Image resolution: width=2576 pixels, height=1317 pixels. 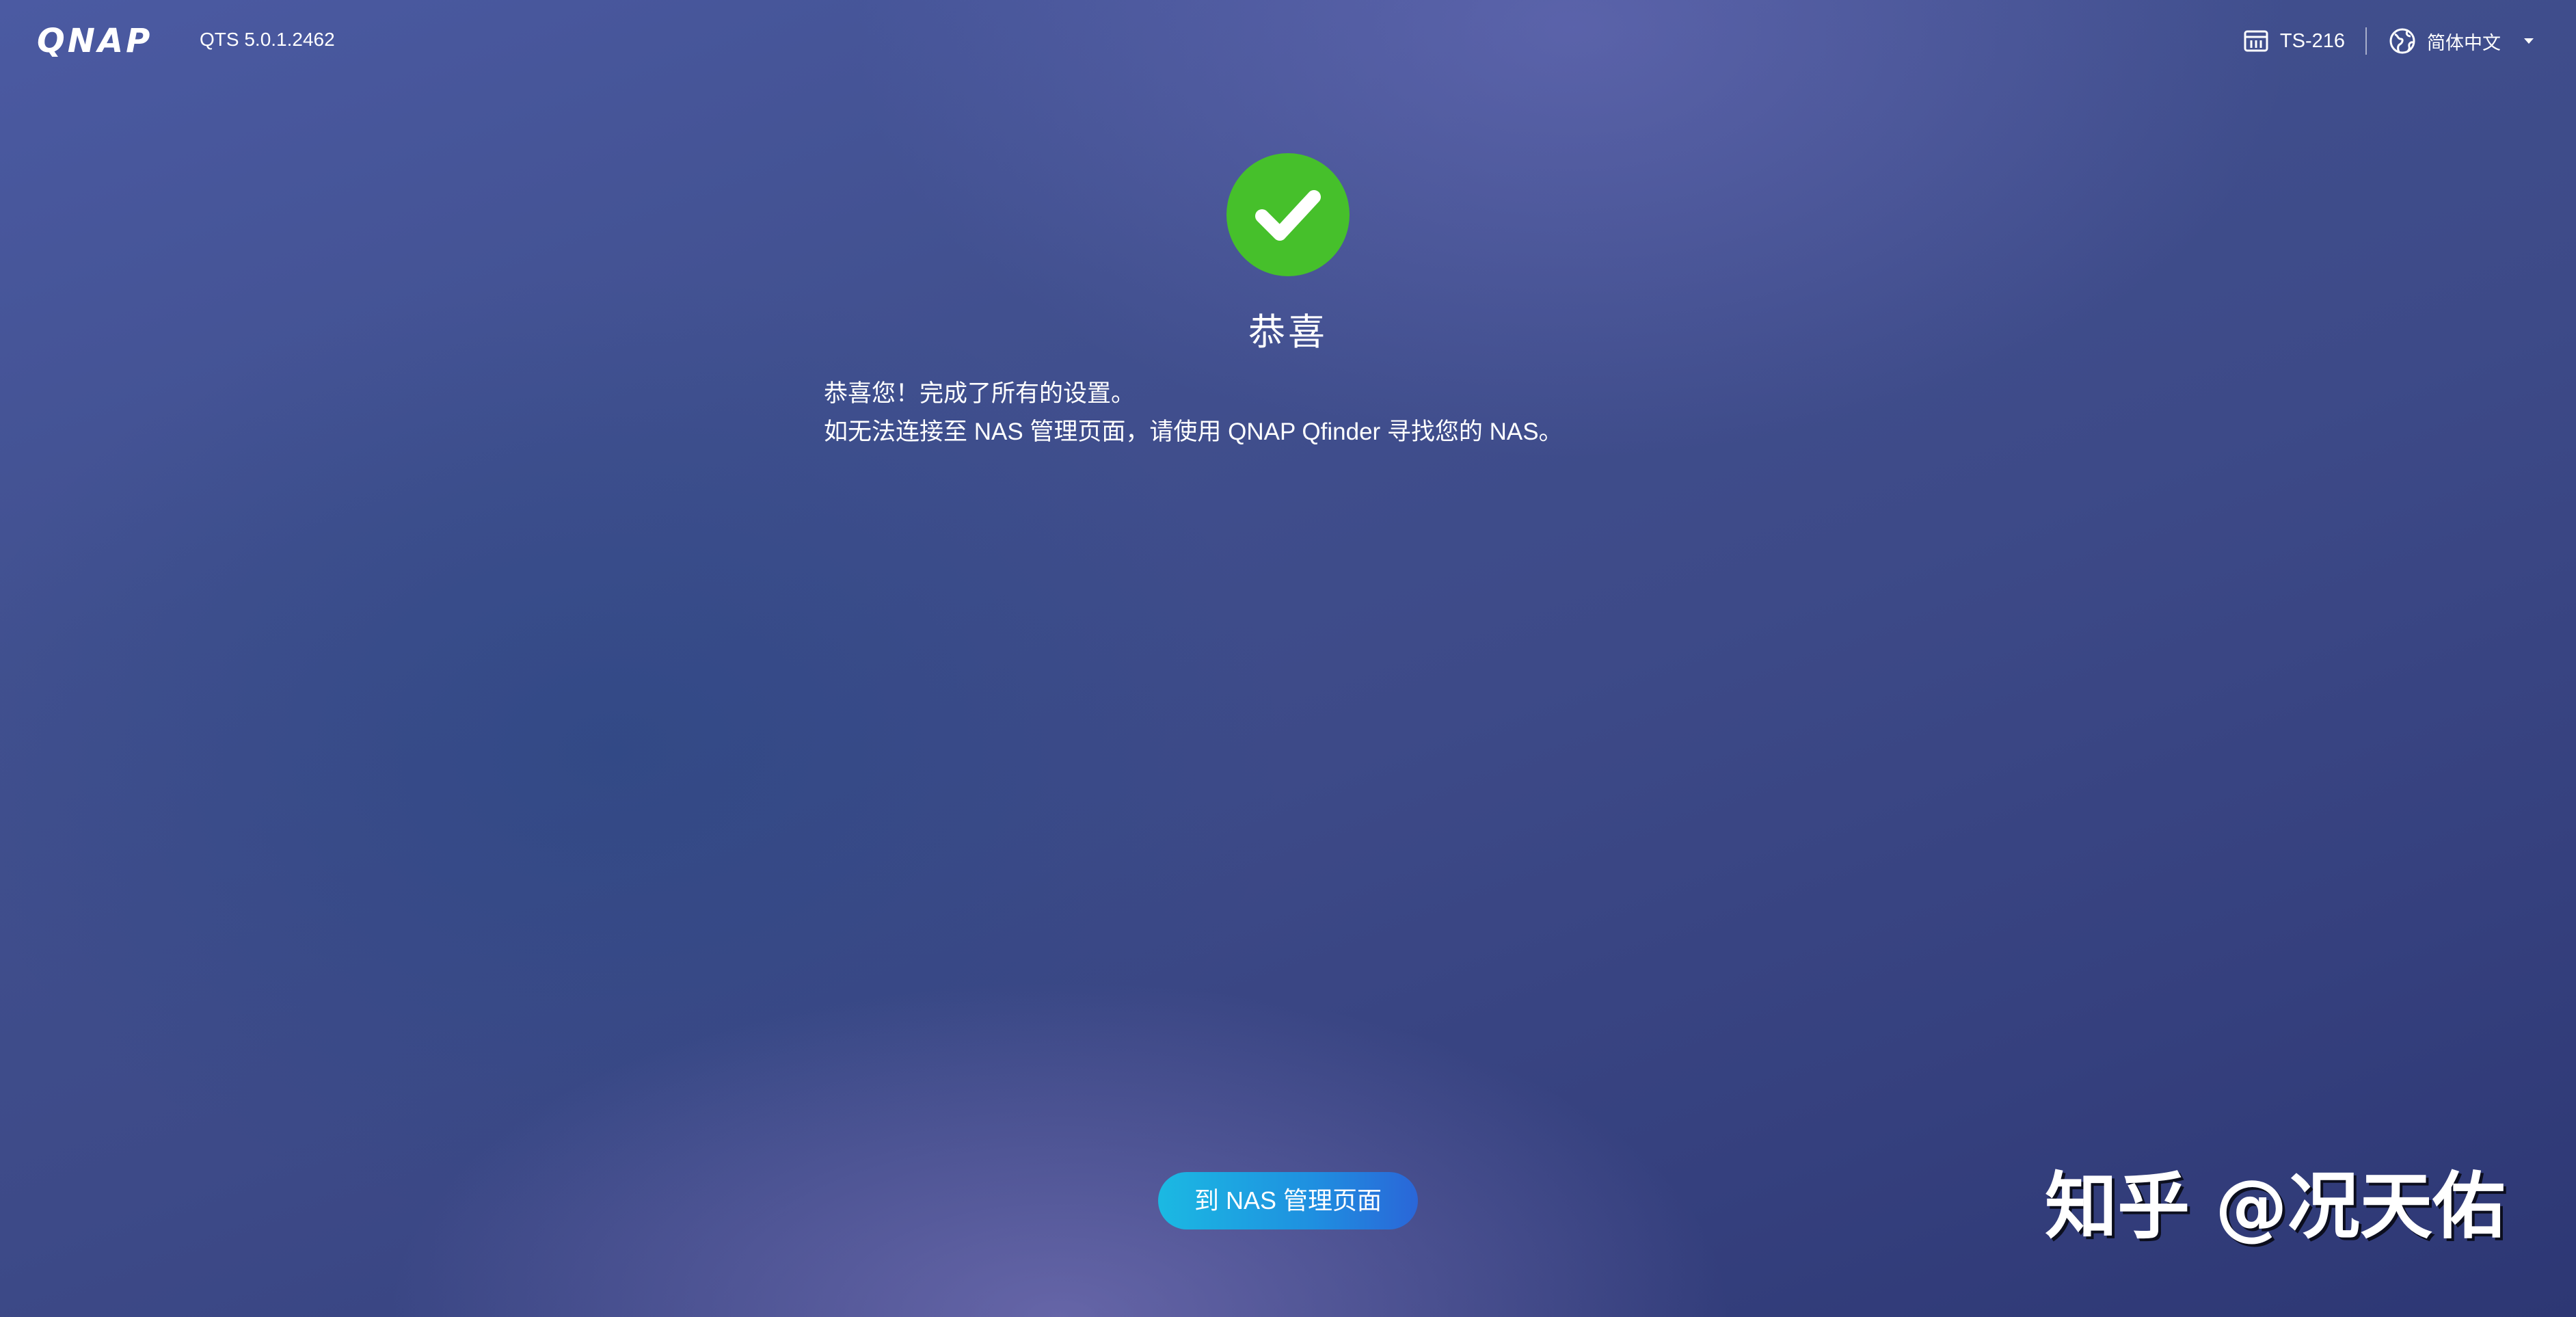 I want to click on header-divider, so click(x=2366, y=41).